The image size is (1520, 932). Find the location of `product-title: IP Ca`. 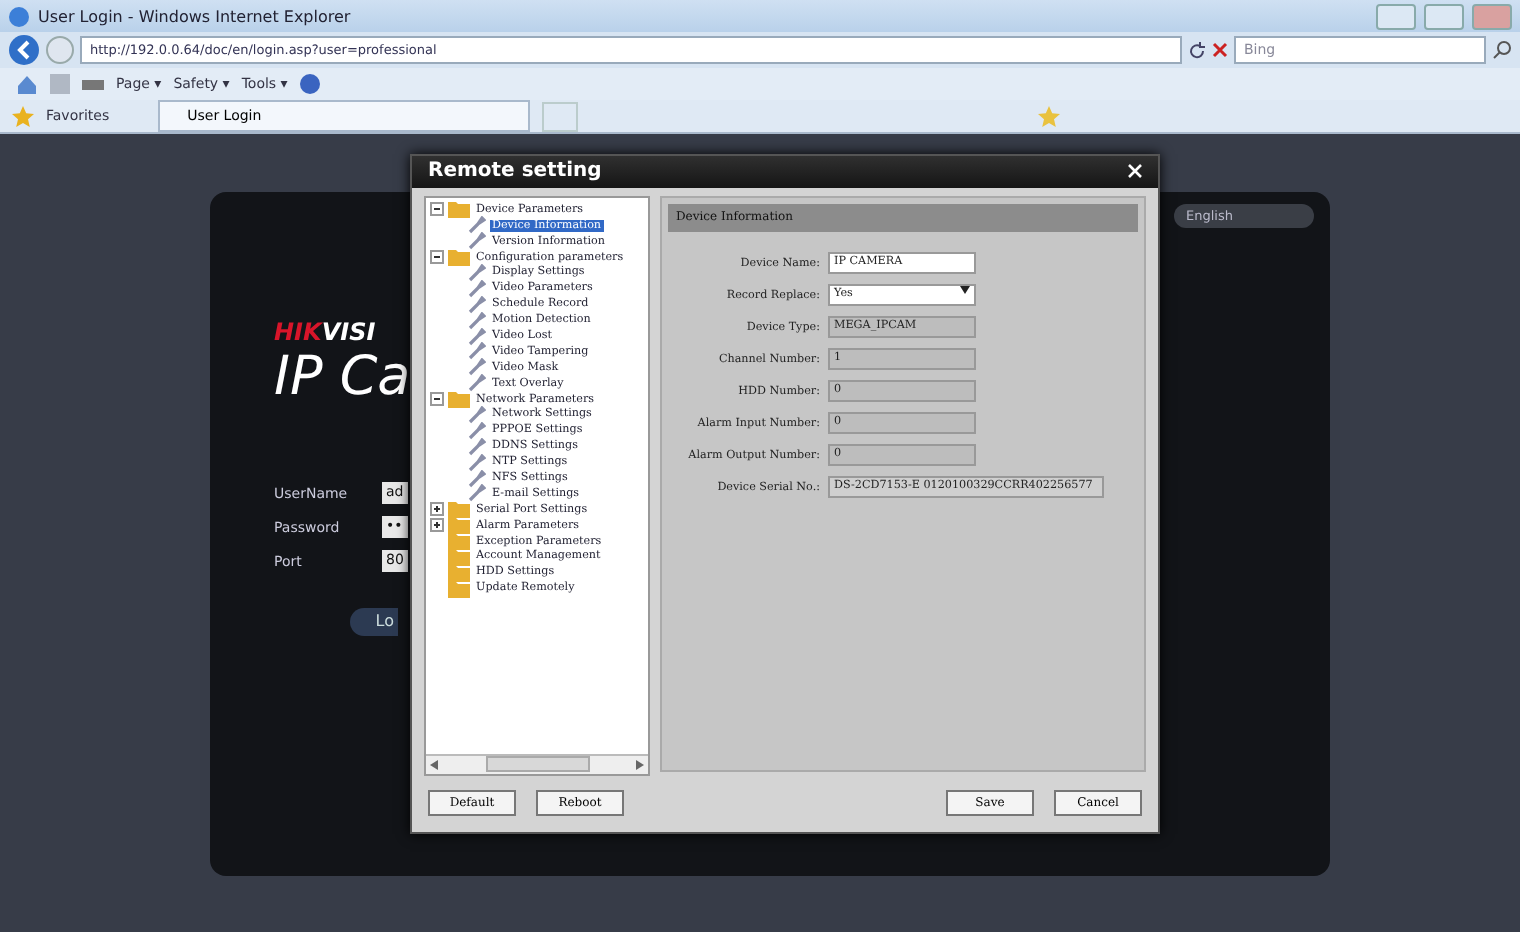

product-title: IP Ca is located at coordinates (342, 378).